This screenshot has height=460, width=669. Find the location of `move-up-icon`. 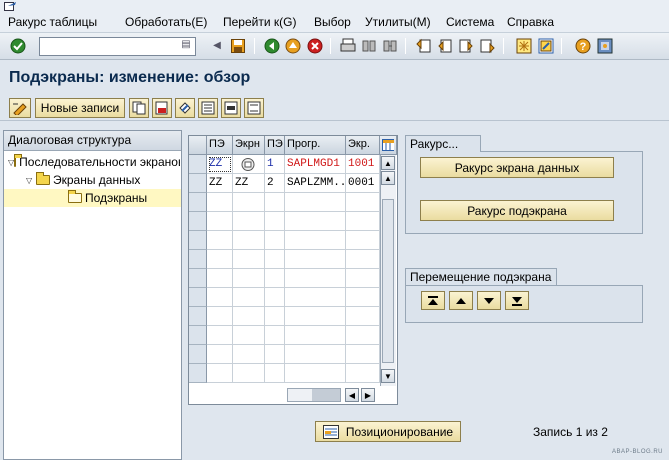

move-up-icon is located at coordinates (461, 300).